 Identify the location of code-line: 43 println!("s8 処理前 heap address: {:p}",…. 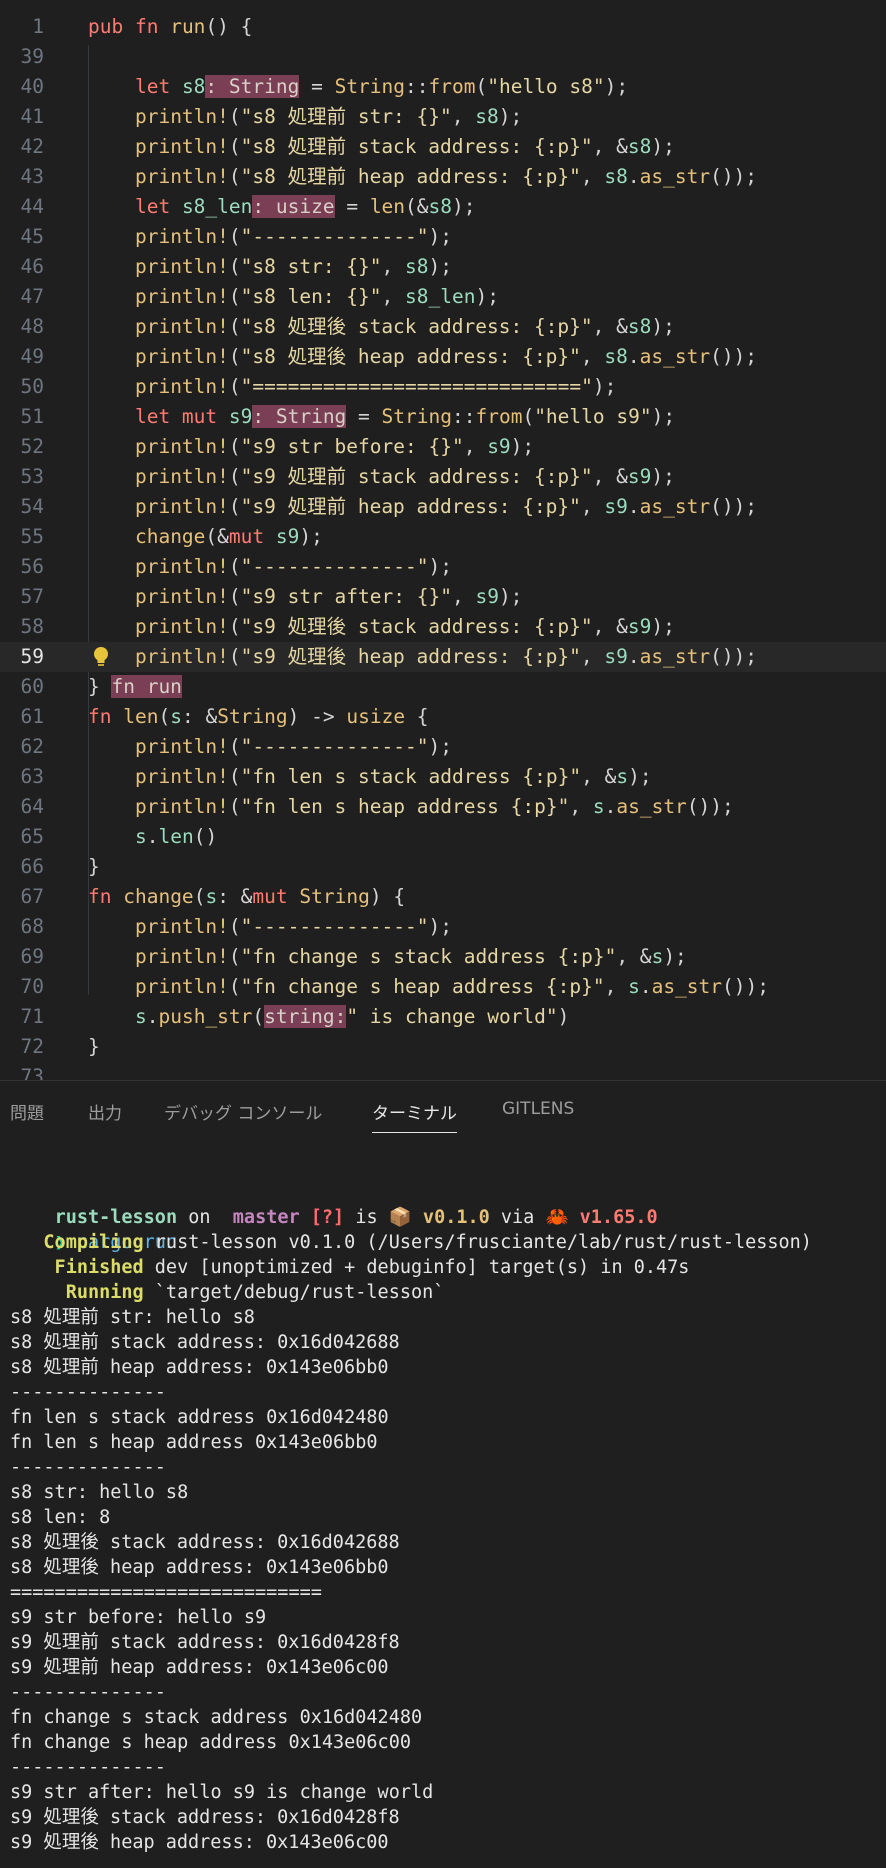
(443, 177).